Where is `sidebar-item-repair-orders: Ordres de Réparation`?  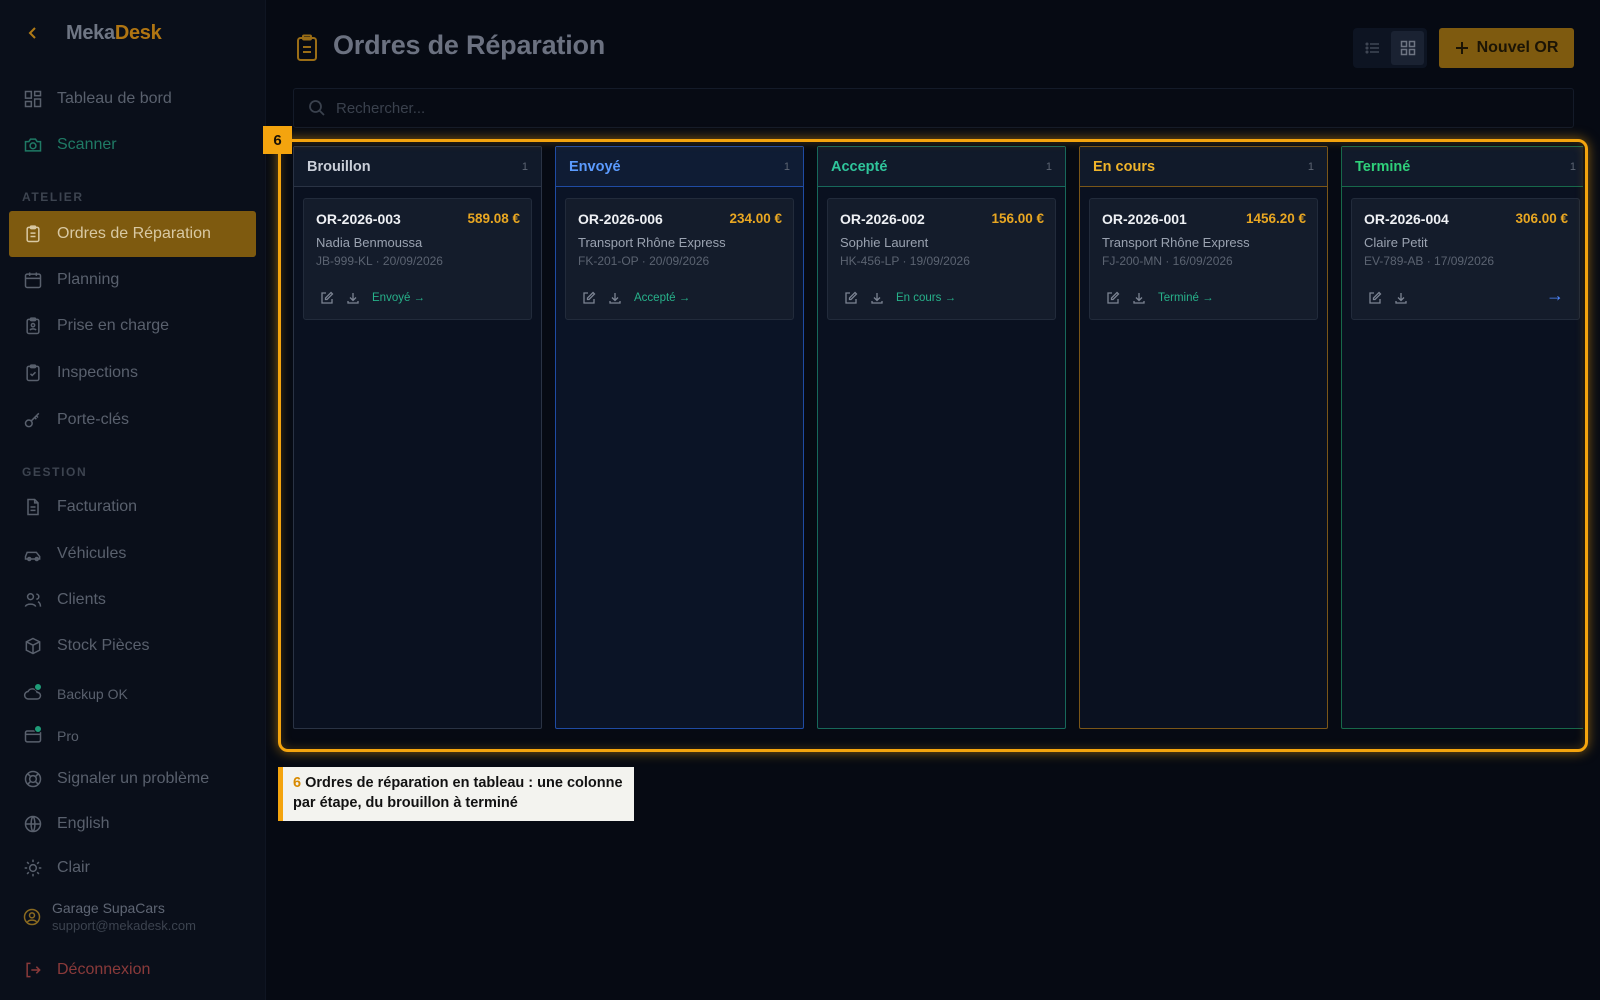
sidebar-item-repair-orders: Ordres de Réparation is located at coordinates (132, 234).